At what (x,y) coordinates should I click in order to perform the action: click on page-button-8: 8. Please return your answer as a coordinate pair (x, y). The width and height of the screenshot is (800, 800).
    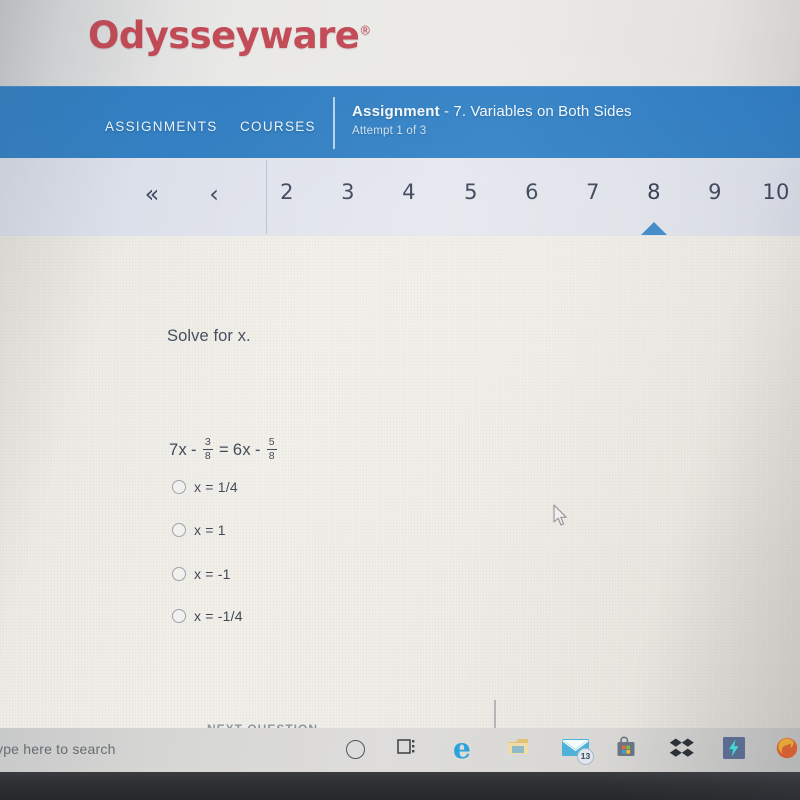
    Looking at the image, I should click on (654, 192).